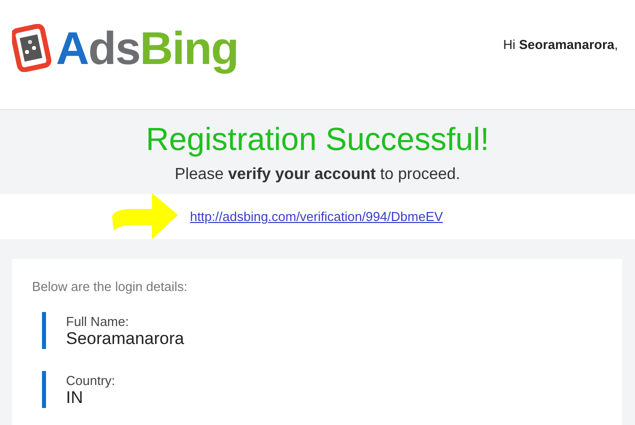 The height and width of the screenshot is (425, 635). What do you see at coordinates (125, 48) in the screenshot?
I see `logo: AdsBing` at bounding box center [125, 48].